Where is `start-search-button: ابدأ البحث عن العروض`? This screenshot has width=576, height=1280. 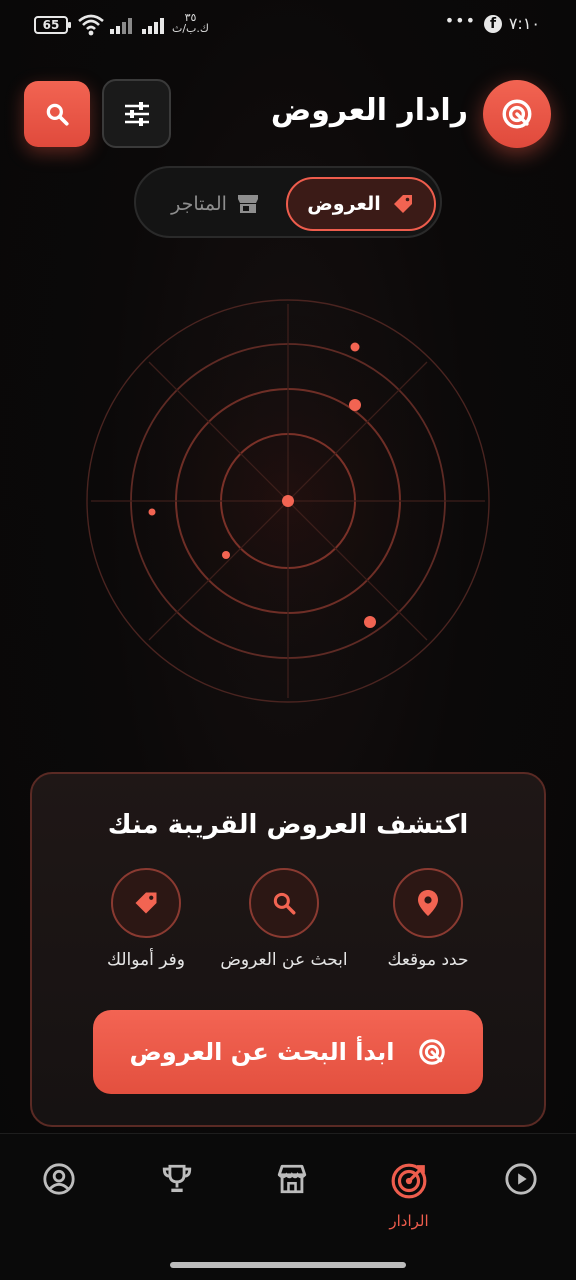
start-search-button: ابدأ البحث عن العروض is located at coordinates (288, 1052).